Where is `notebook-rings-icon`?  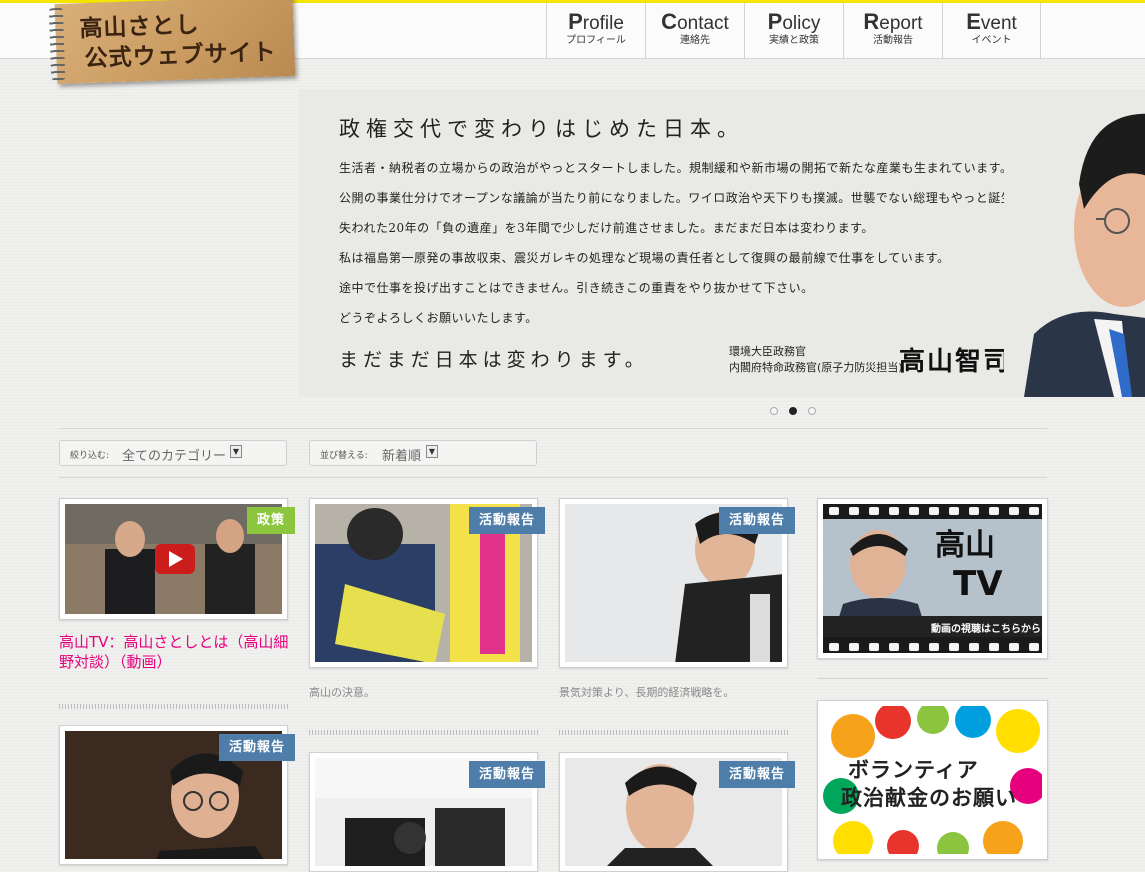
notebook-rings-icon is located at coordinates (57, 44).